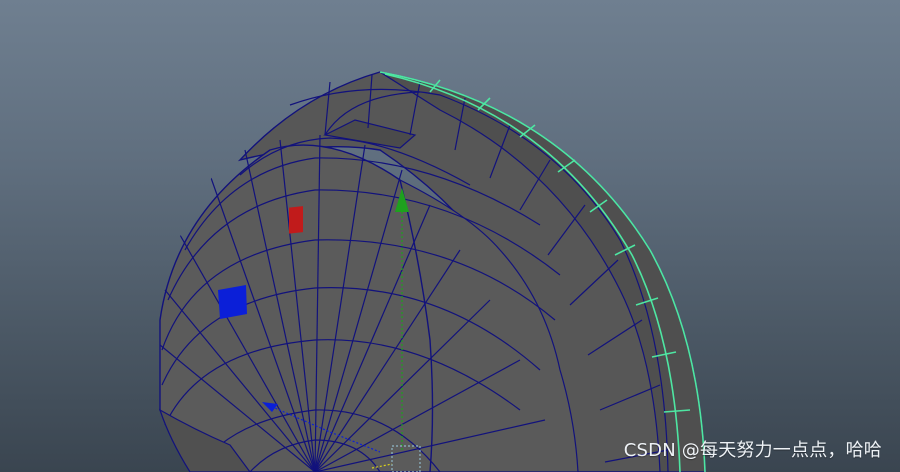 This screenshot has height=472, width=900. Describe the element at coordinates (752, 450) in the screenshot. I see `csdn-watermark: CSDN @每天努力一点点，哈哈` at that location.